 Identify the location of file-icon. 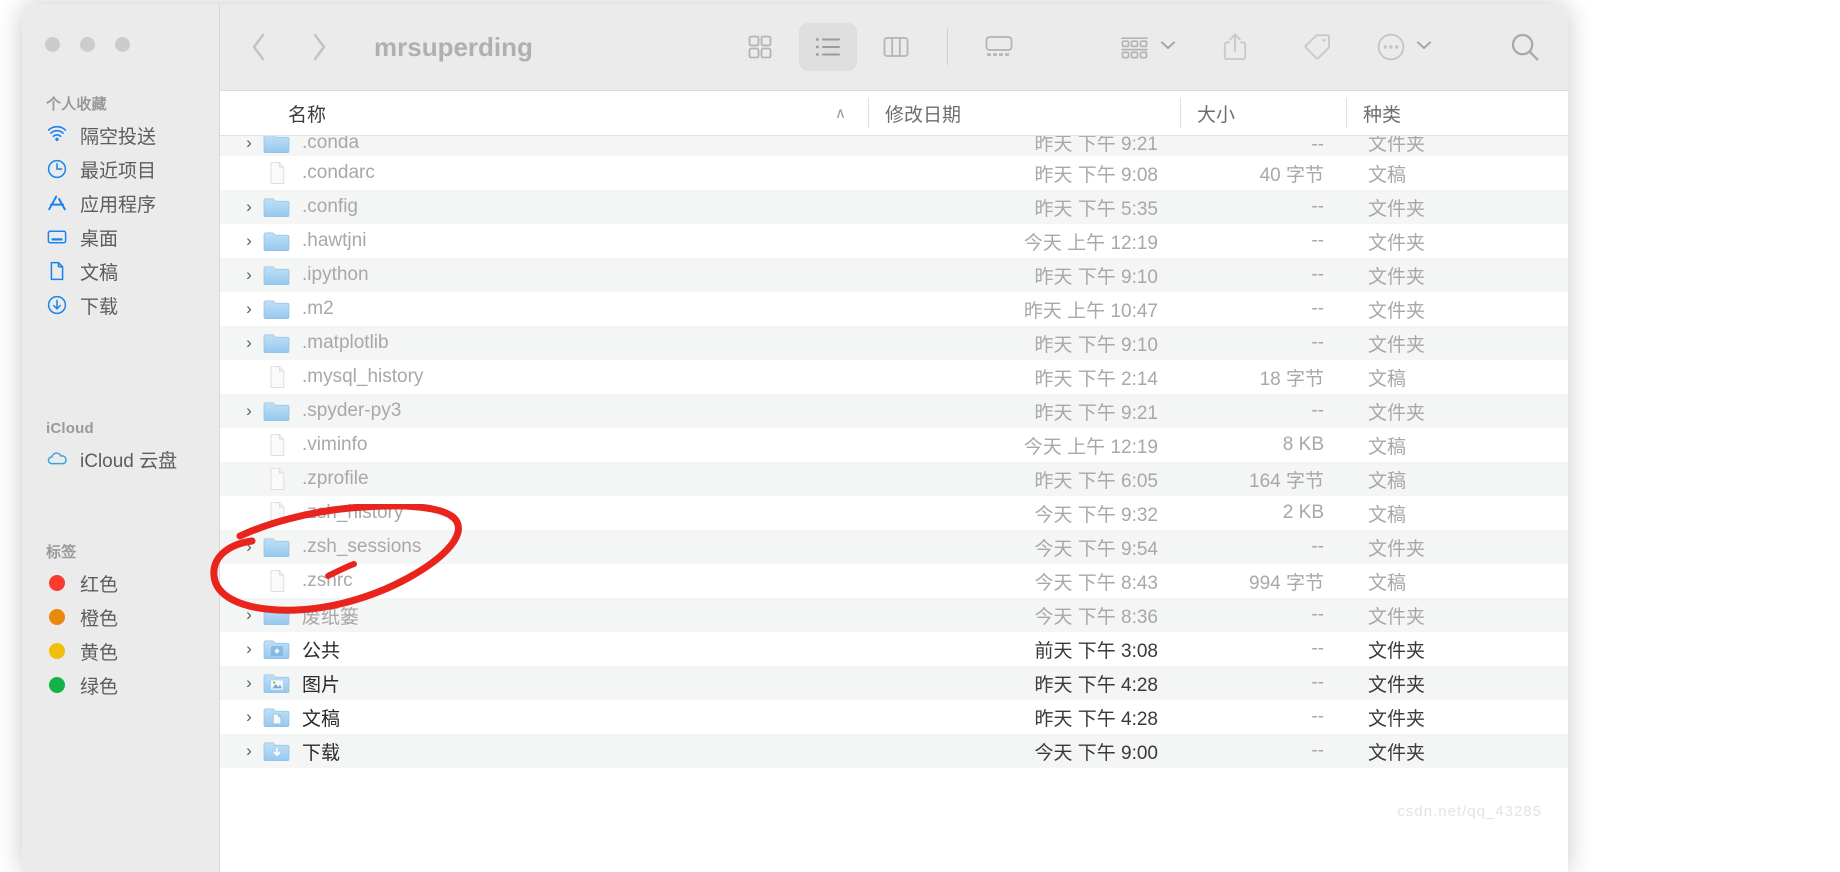
(277, 581).